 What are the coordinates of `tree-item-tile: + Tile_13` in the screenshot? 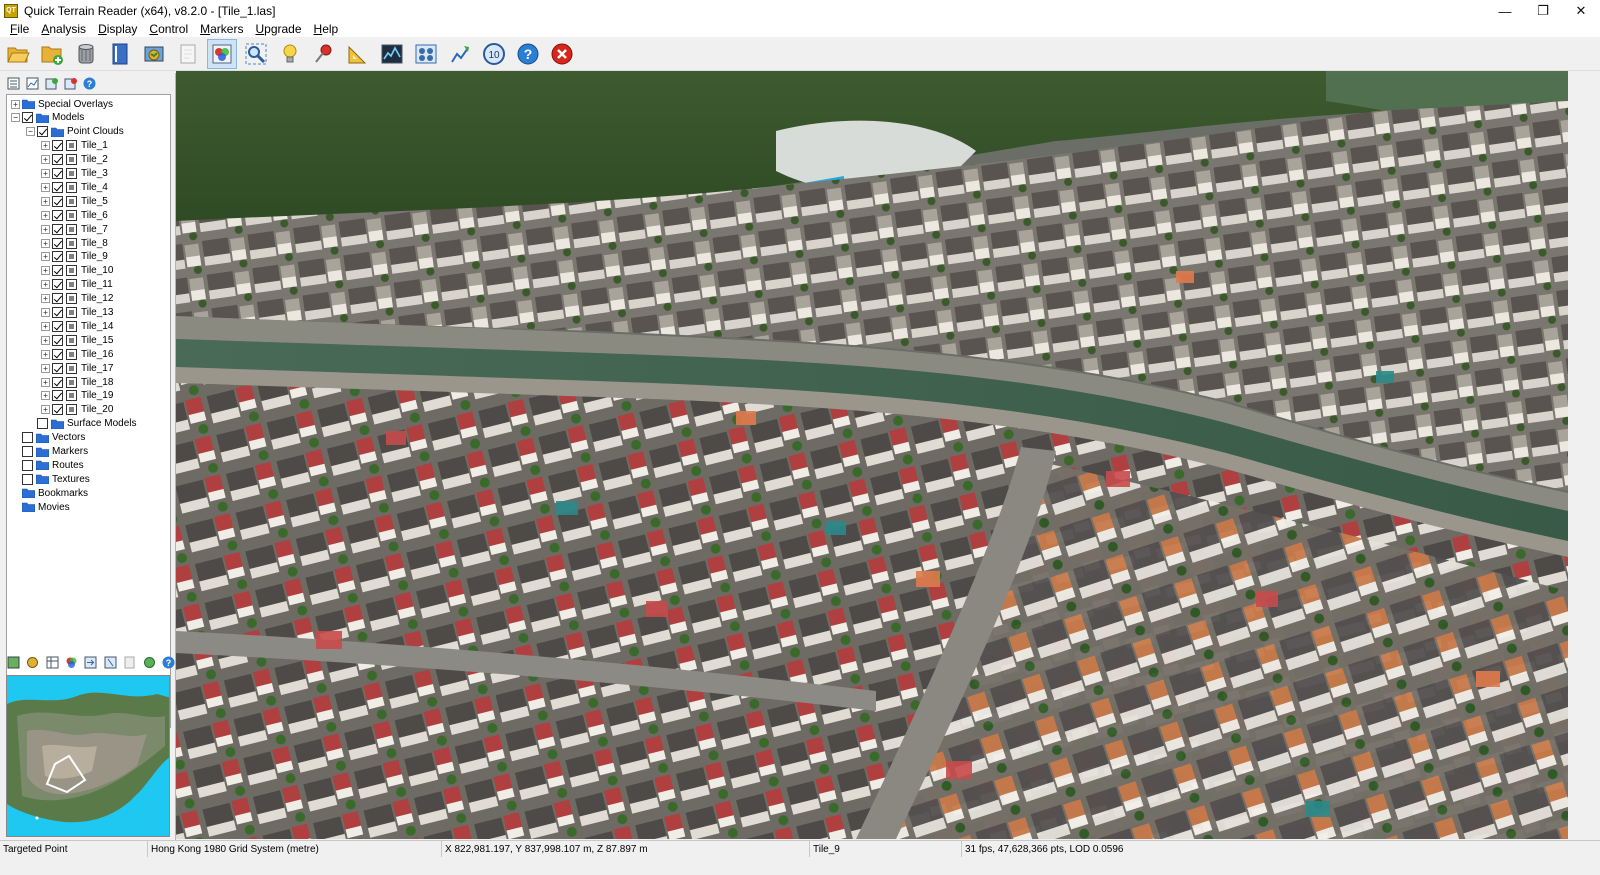 It's located at (77, 313).